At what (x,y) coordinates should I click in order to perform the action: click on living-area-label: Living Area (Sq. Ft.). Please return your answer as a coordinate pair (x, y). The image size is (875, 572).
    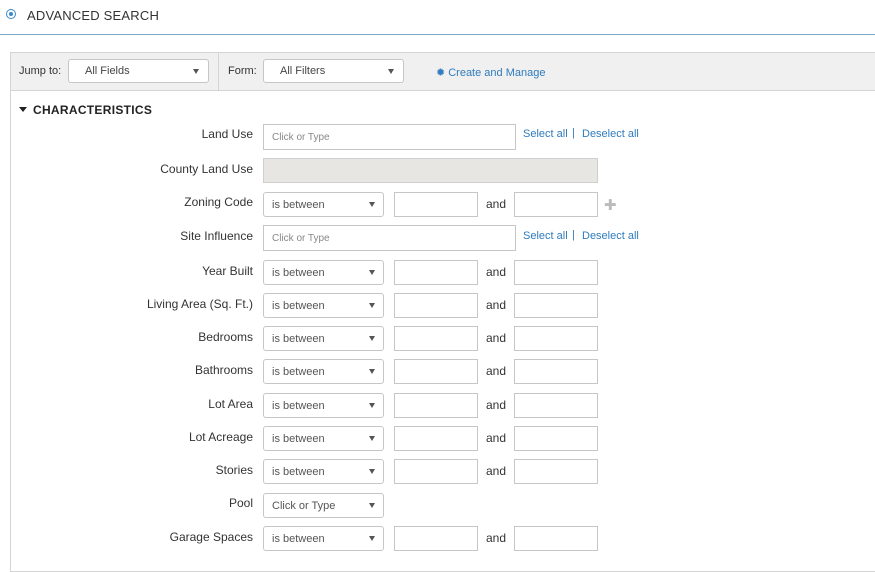
    Looking at the image, I should click on (199, 304).